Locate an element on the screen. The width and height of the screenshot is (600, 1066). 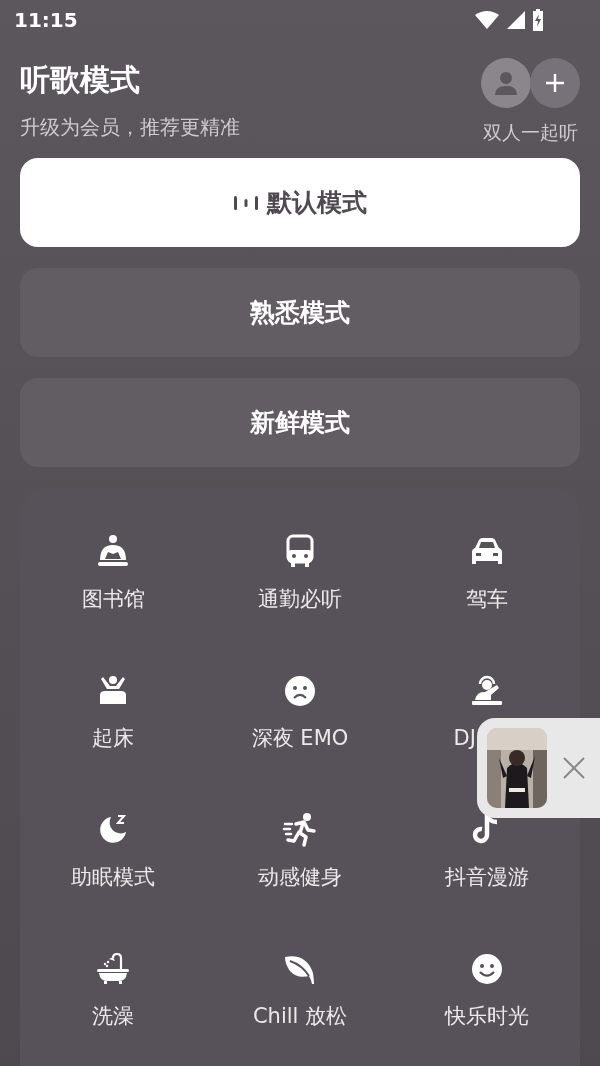
scene-item: 助眠模式 is located at coordinates (113, 865).